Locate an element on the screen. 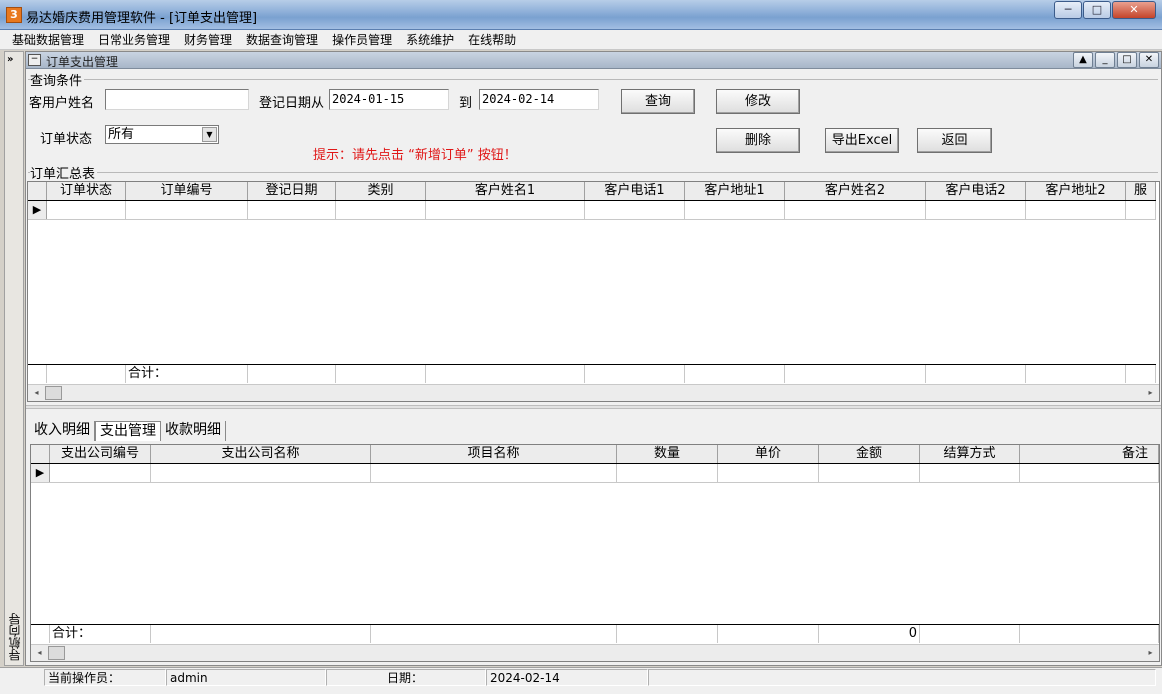  detail-tabs: 收入明细 支出管理 收款明细 is located at coordinates (128, 431).